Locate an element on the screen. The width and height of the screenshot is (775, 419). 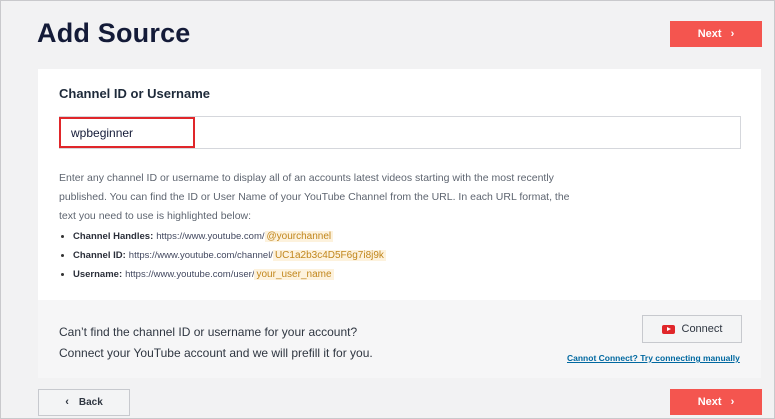
url-format-label: Channel Handles: is located at coordinates (113, 236).